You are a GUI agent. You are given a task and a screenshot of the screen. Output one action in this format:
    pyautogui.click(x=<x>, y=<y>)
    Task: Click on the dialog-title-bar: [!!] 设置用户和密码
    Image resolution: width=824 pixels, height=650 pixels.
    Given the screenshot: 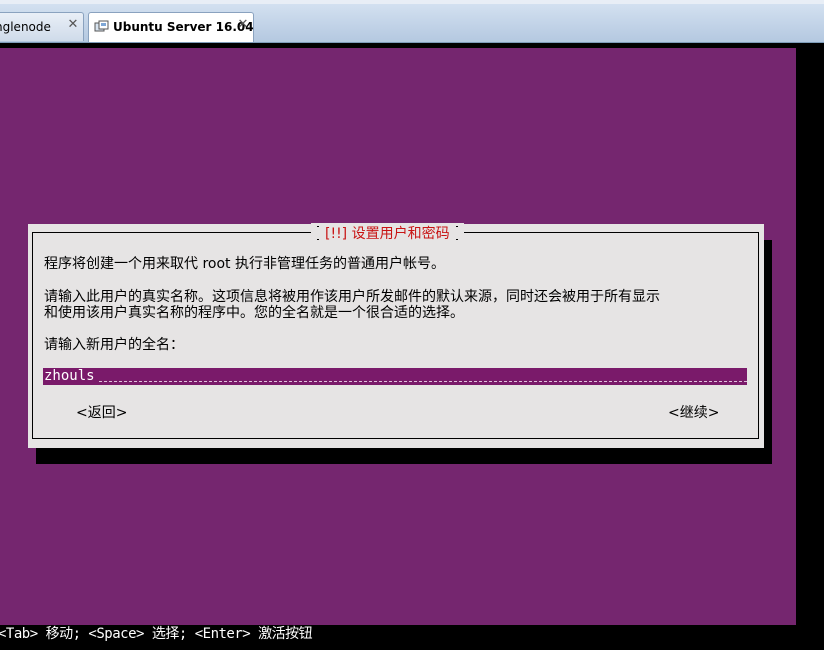 What is the action you would take?
    pyautogui.click(x=387, y=233)
    